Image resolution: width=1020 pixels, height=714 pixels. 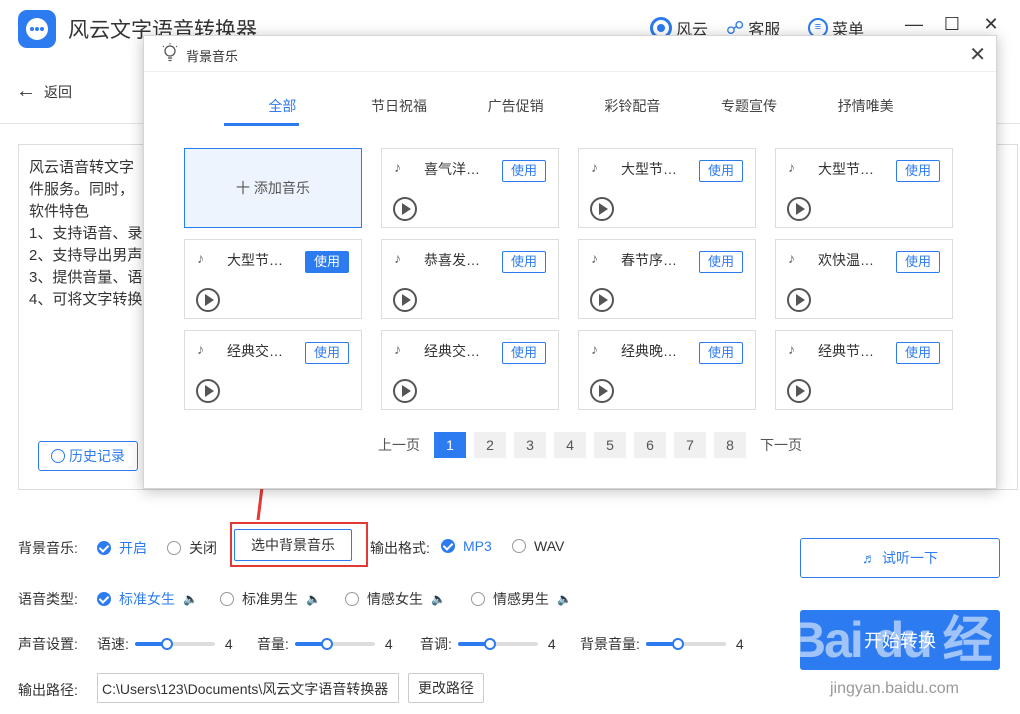 I want to click on voice-label: 标准男生, so click(x=270, y=599).